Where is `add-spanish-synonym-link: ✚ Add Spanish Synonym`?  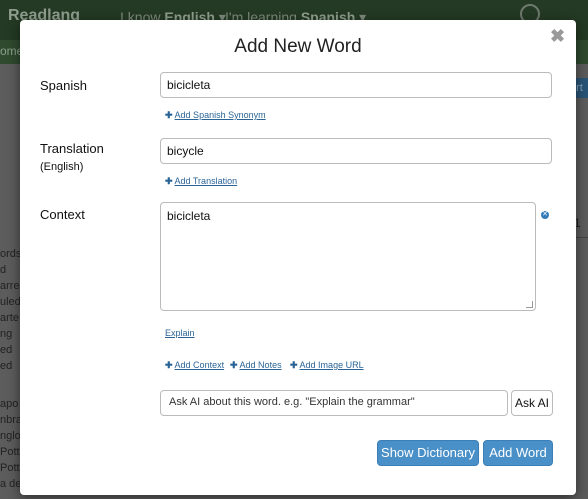 add-spanish-synonym-link: ✚ Add Spanish Synonym is located at coordinates (215, 115).